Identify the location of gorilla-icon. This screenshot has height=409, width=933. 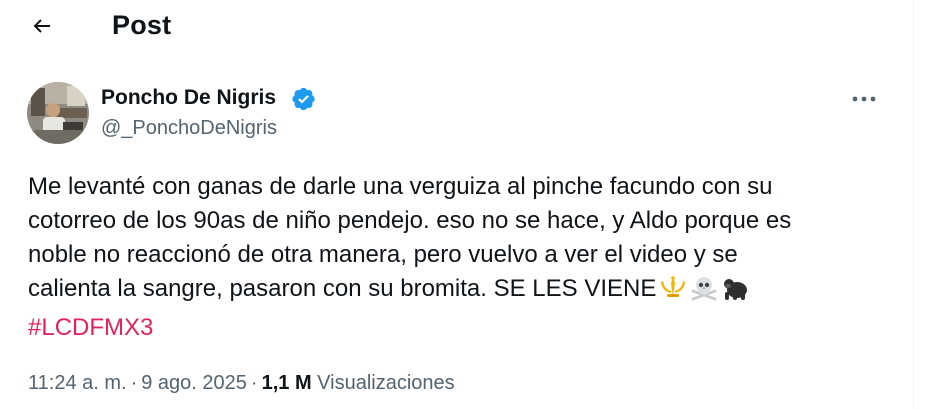
(735, 293).